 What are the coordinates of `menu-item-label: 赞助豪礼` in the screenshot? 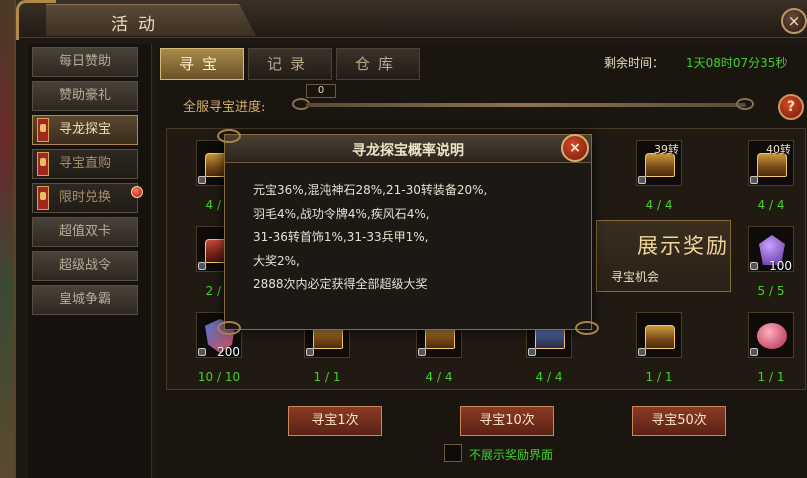 It's located at (84, 95).